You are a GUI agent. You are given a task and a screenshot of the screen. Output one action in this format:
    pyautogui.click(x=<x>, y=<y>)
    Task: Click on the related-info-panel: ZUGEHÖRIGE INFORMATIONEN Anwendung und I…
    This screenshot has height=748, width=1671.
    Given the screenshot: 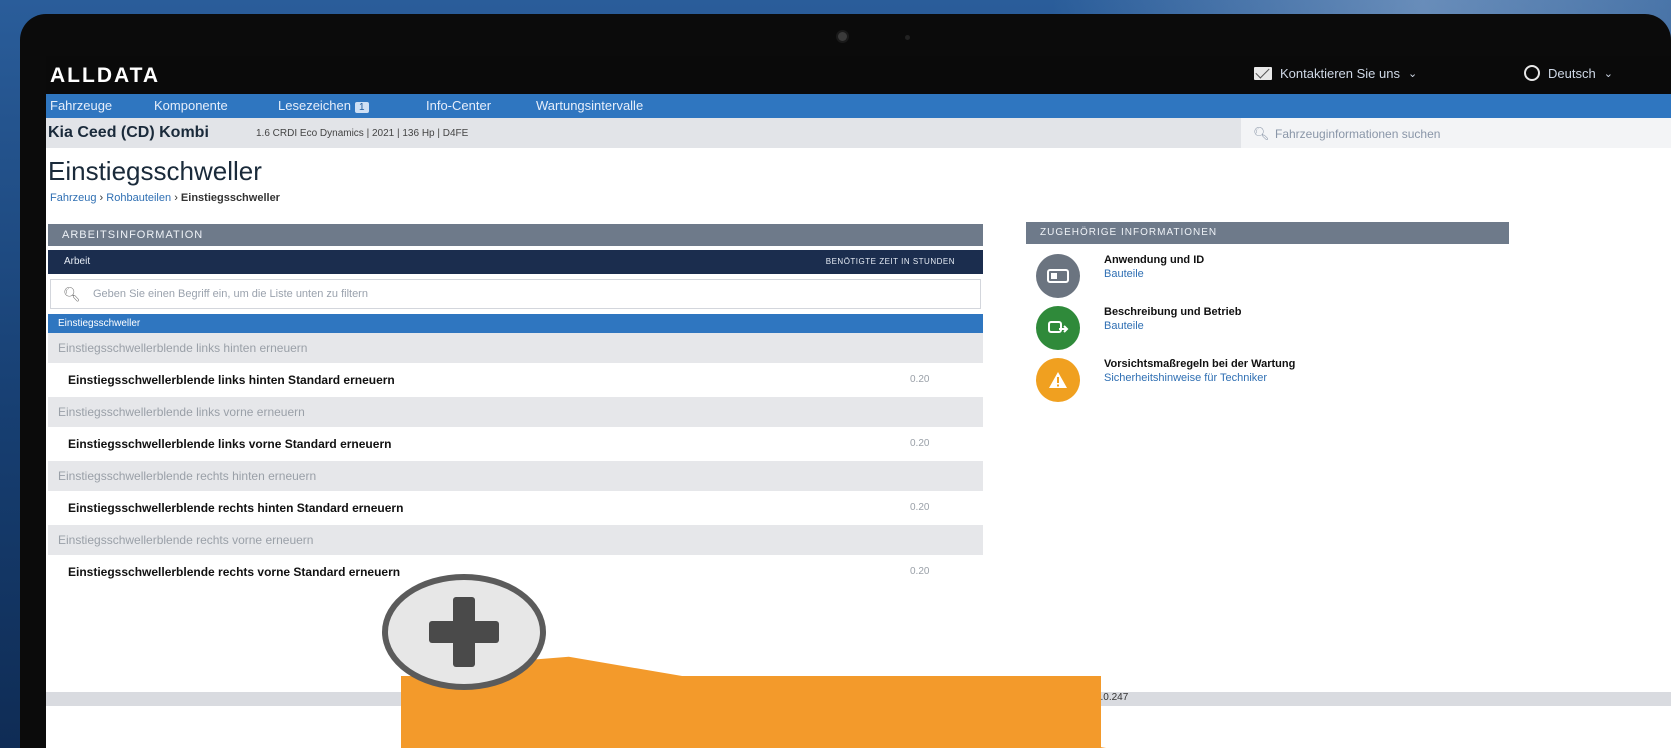 What is the action you would take?
    pyautogui.click(x=1267, y=314)
    